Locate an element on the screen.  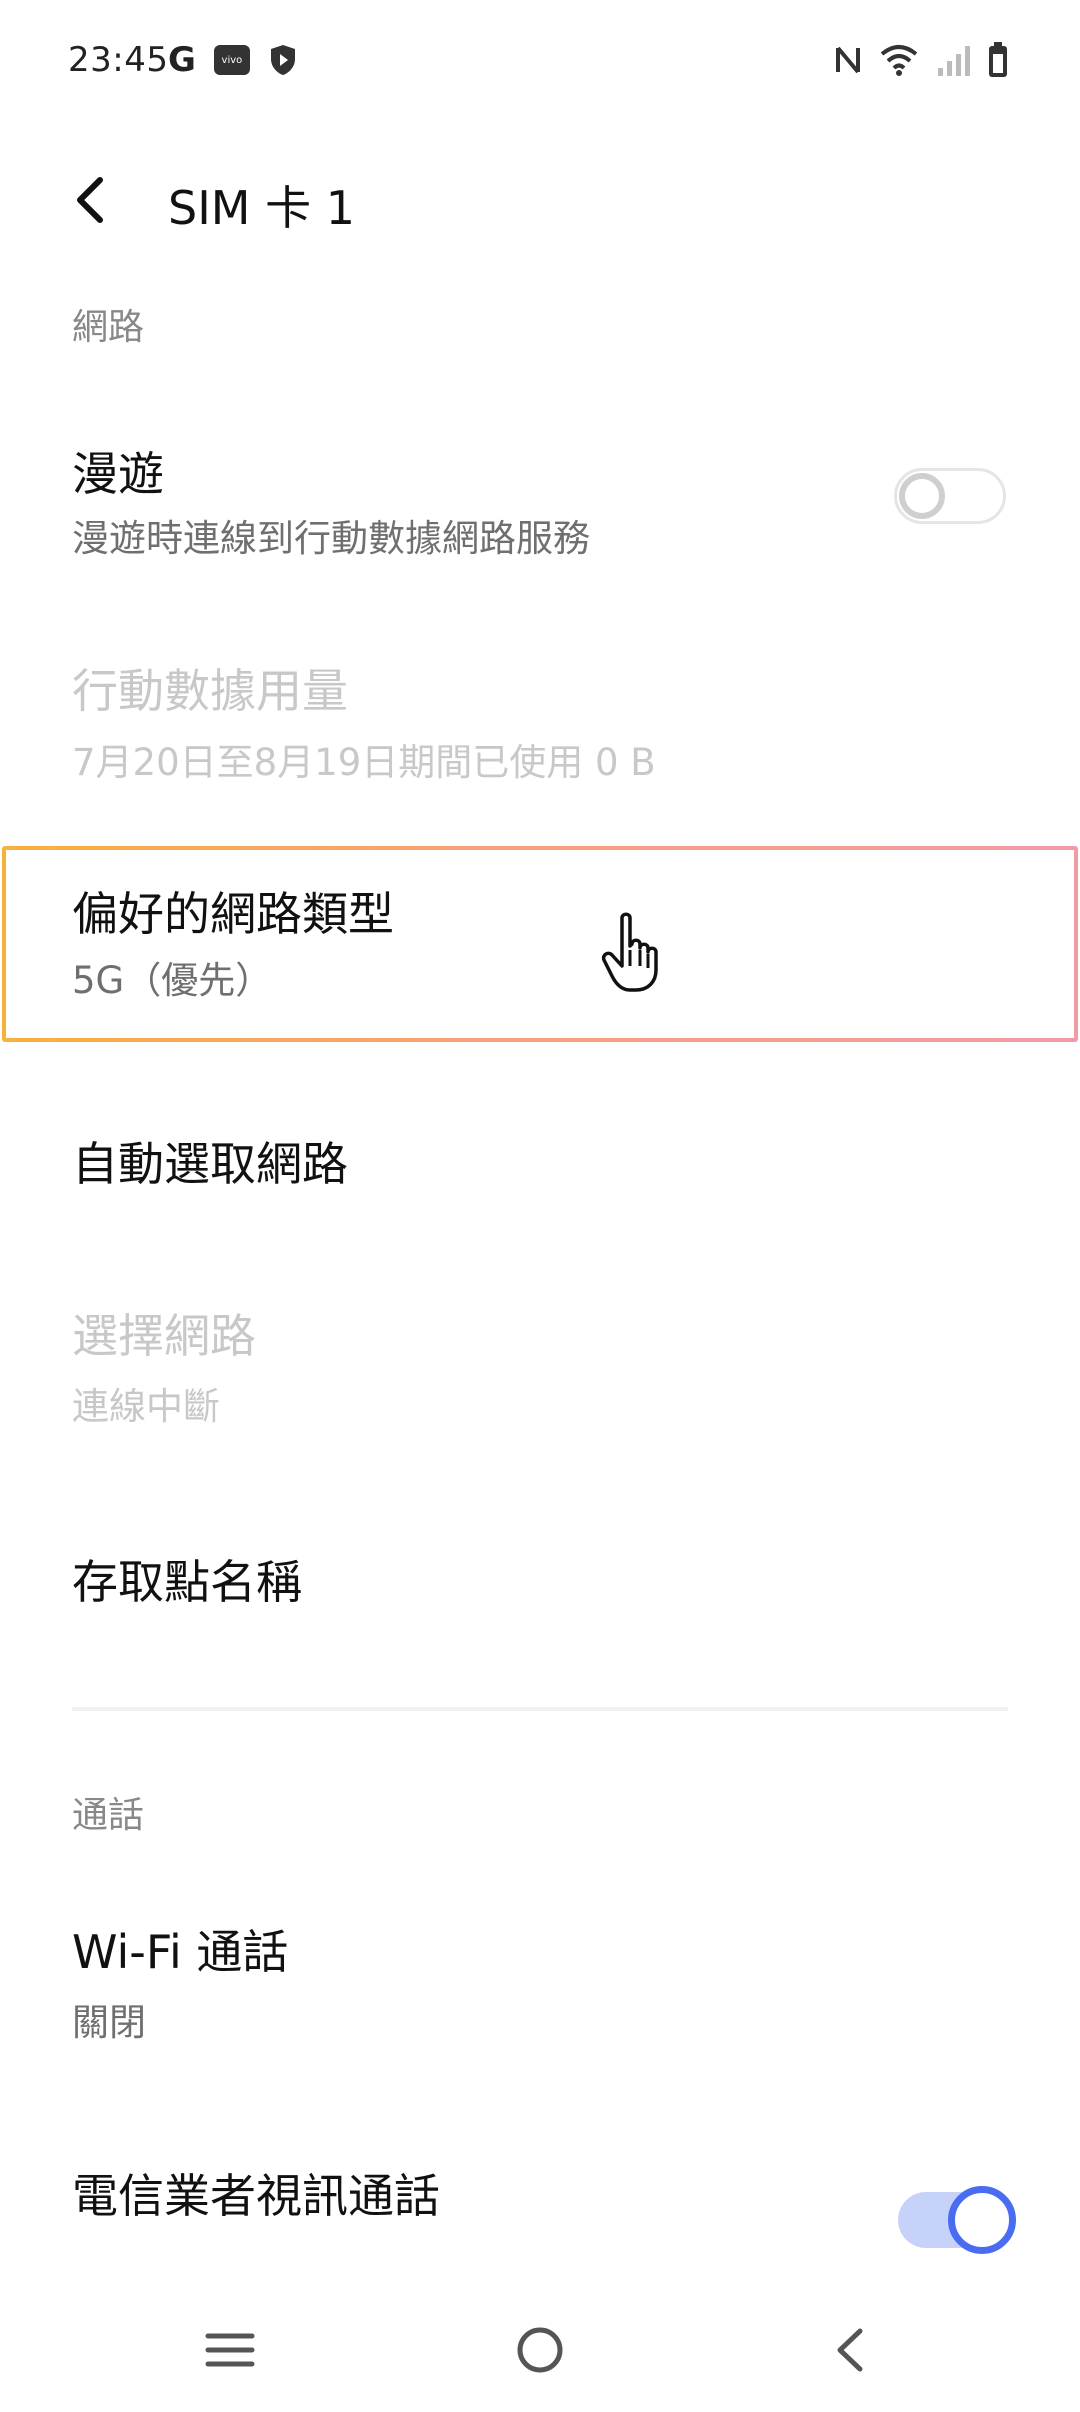
app-header: SIM 卡 1 is located at coordinates (540, 200).